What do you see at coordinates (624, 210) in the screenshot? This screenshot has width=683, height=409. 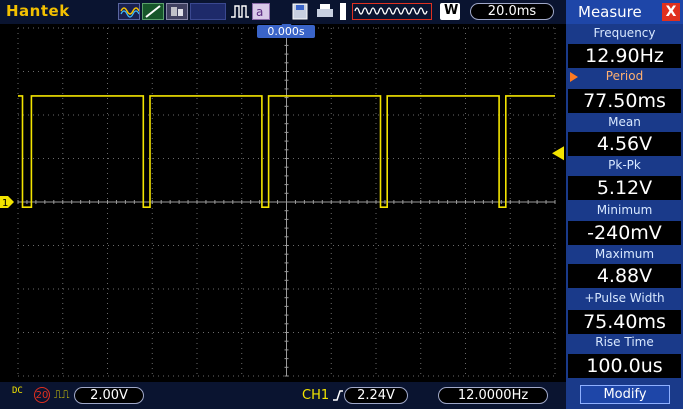 I see `measure-label-minimum: Minimum` at bounding box center [624, 210].